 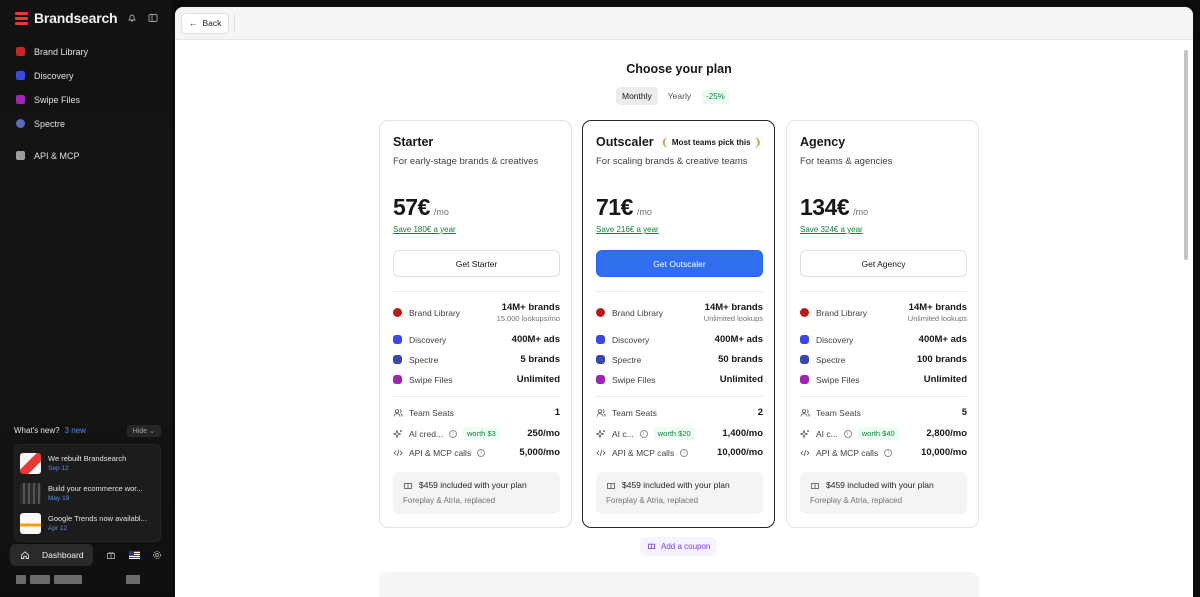 I want to click on arrow-left-icon: ←, so click(x=193, y=23).